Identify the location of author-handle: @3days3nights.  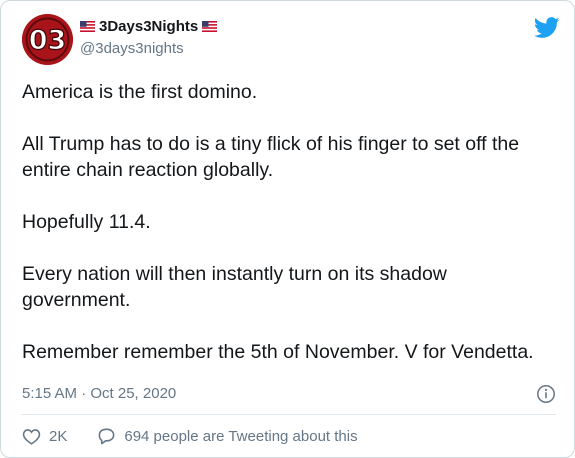
(132, 48).